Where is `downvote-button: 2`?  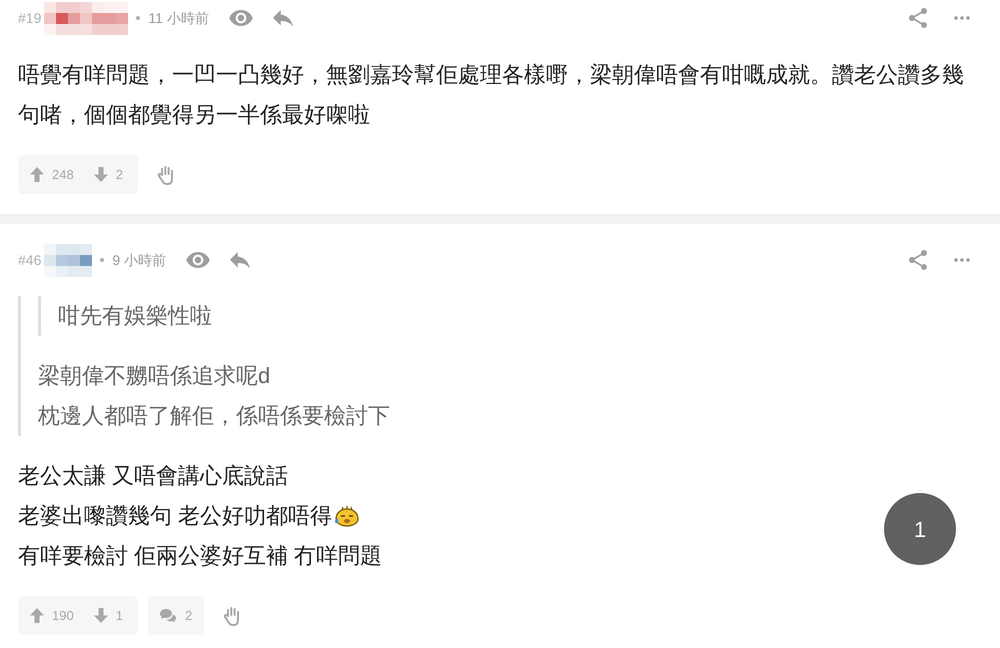
downvote-button: 2 is located at coordinates (108, 174).